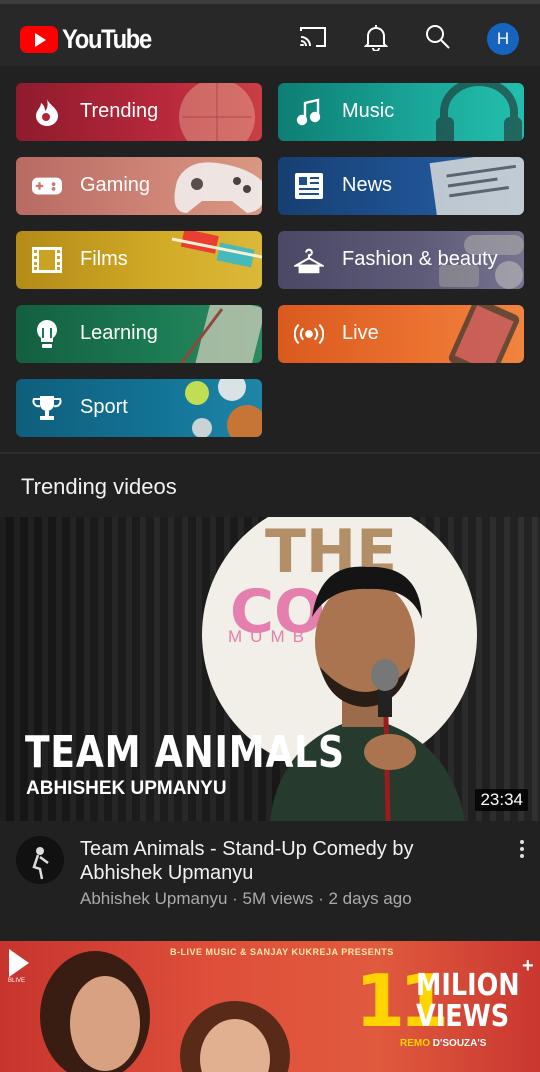  I want to click on 3d-glasses-decoration-icon, so click(216, 249).